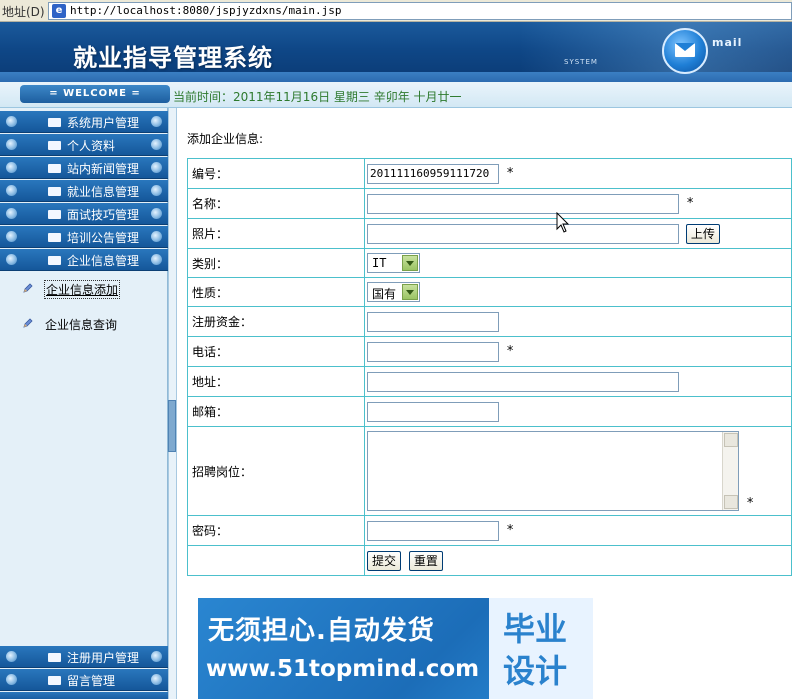 This screenshot has width=792, height=699. What do you see at coordinates (425, 560) in the screenshot?
I see `reset-button: 重置` at bounding box center [425, 560].